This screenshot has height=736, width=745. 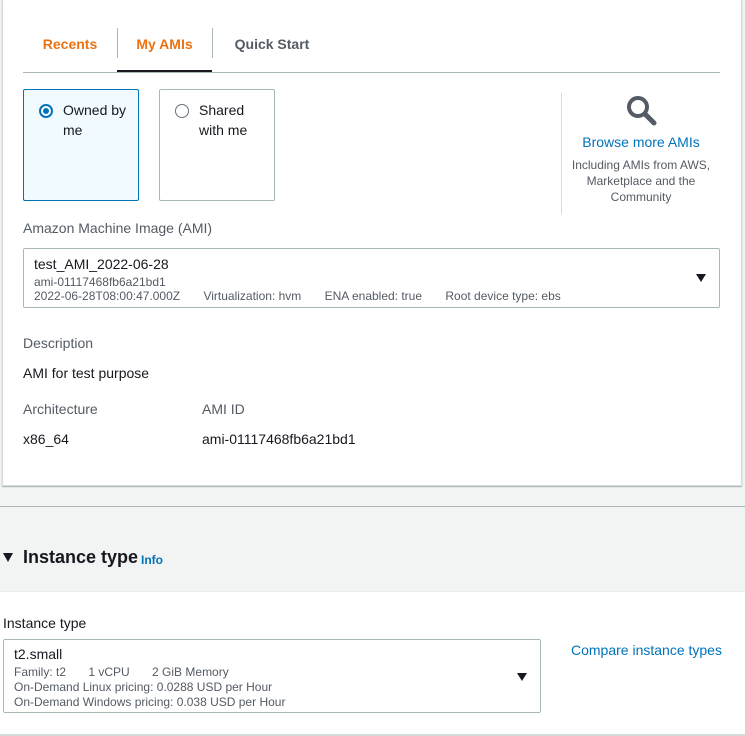 I want to click on owned-by-me-tile: Owned by me, so click(x=81, y=145).